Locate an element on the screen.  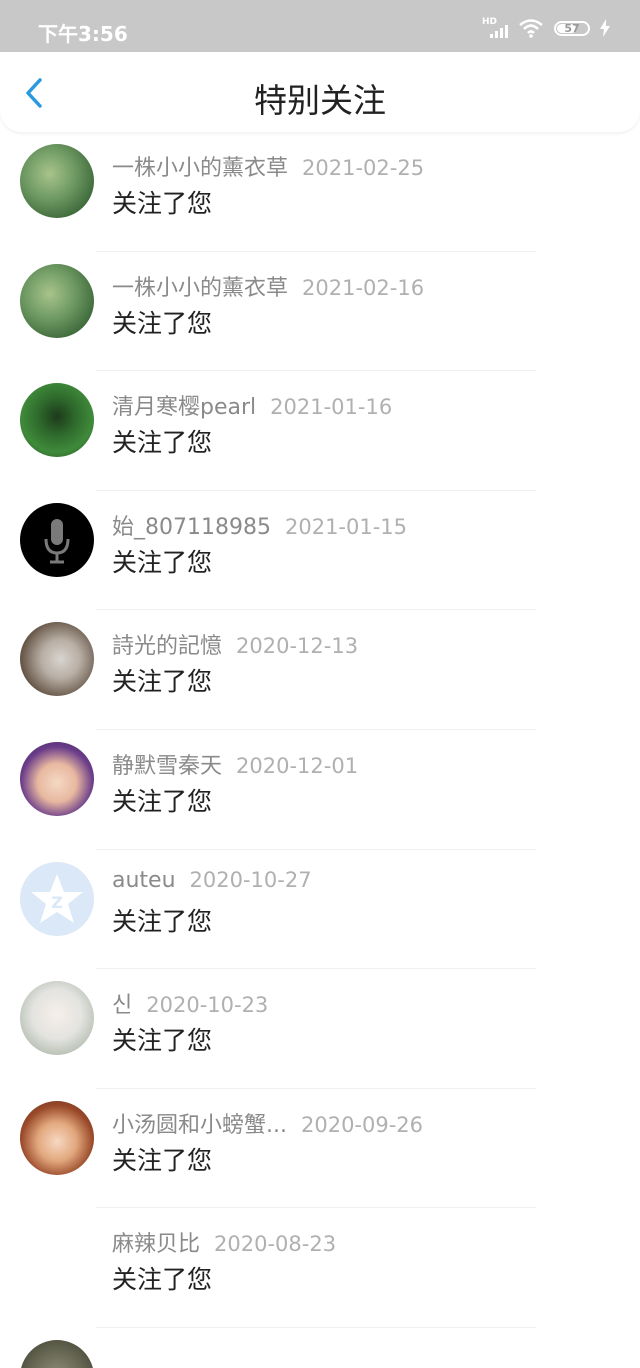
list-item: 小汤圆和小螃蟹... 2020-09-26 关注了您 is located at coordinates (320, 1149).